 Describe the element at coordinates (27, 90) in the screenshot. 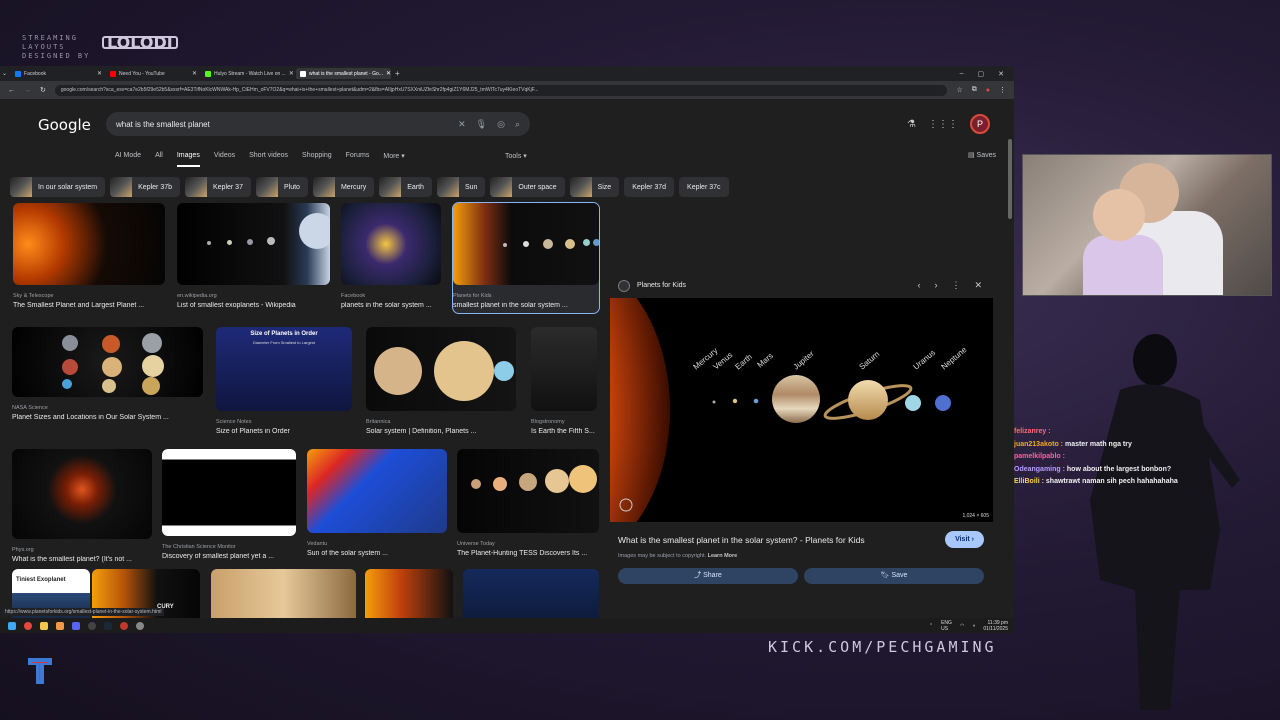

I see `forward-icon: →` at that location.